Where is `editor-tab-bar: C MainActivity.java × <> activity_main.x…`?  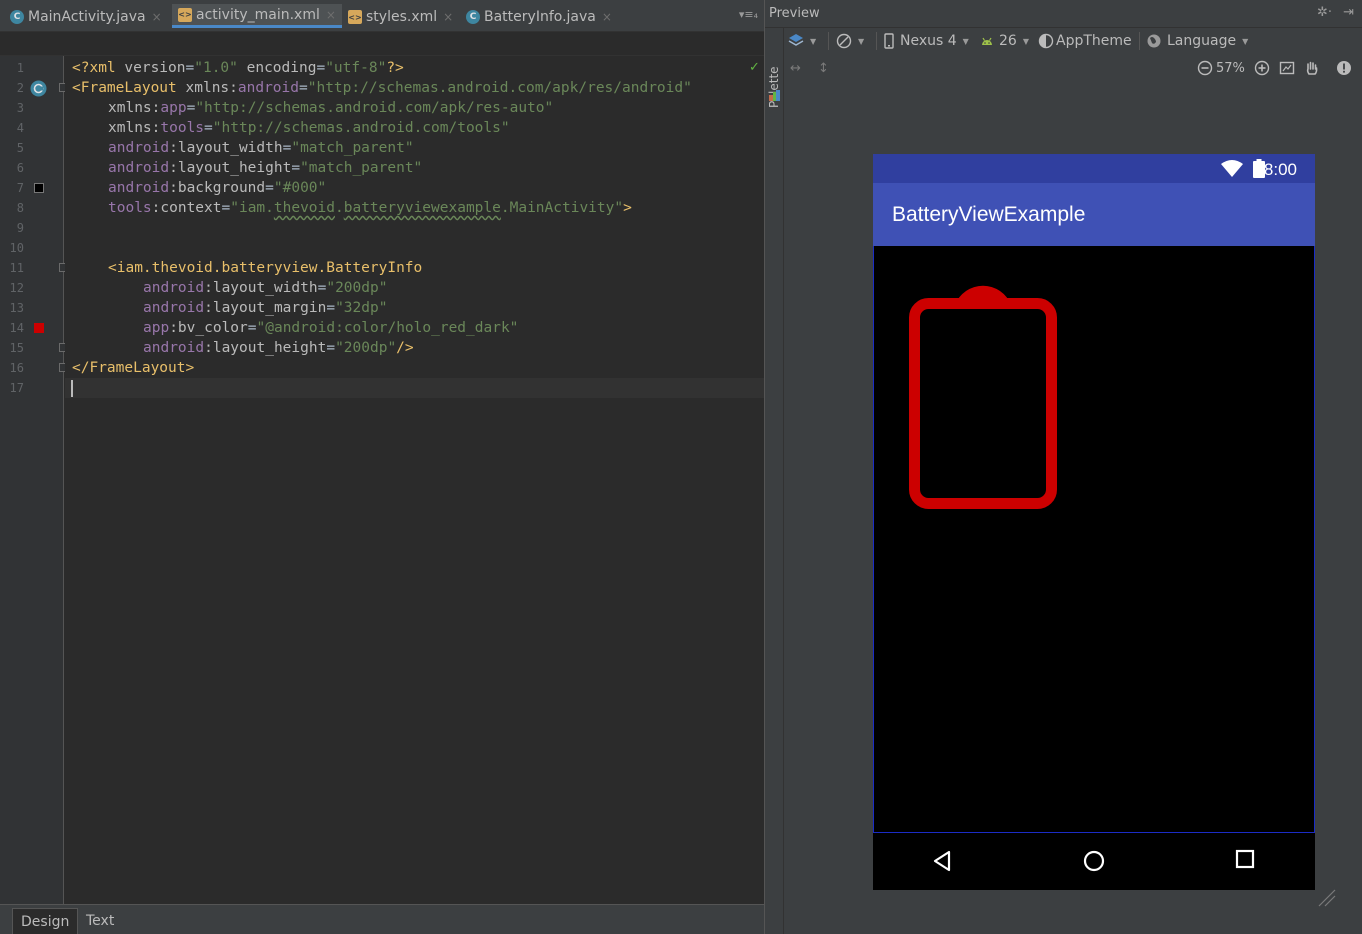 editor-tab-bar: C MainActivity.java × <> activity_main.x… is located at coordinates (382, 16).